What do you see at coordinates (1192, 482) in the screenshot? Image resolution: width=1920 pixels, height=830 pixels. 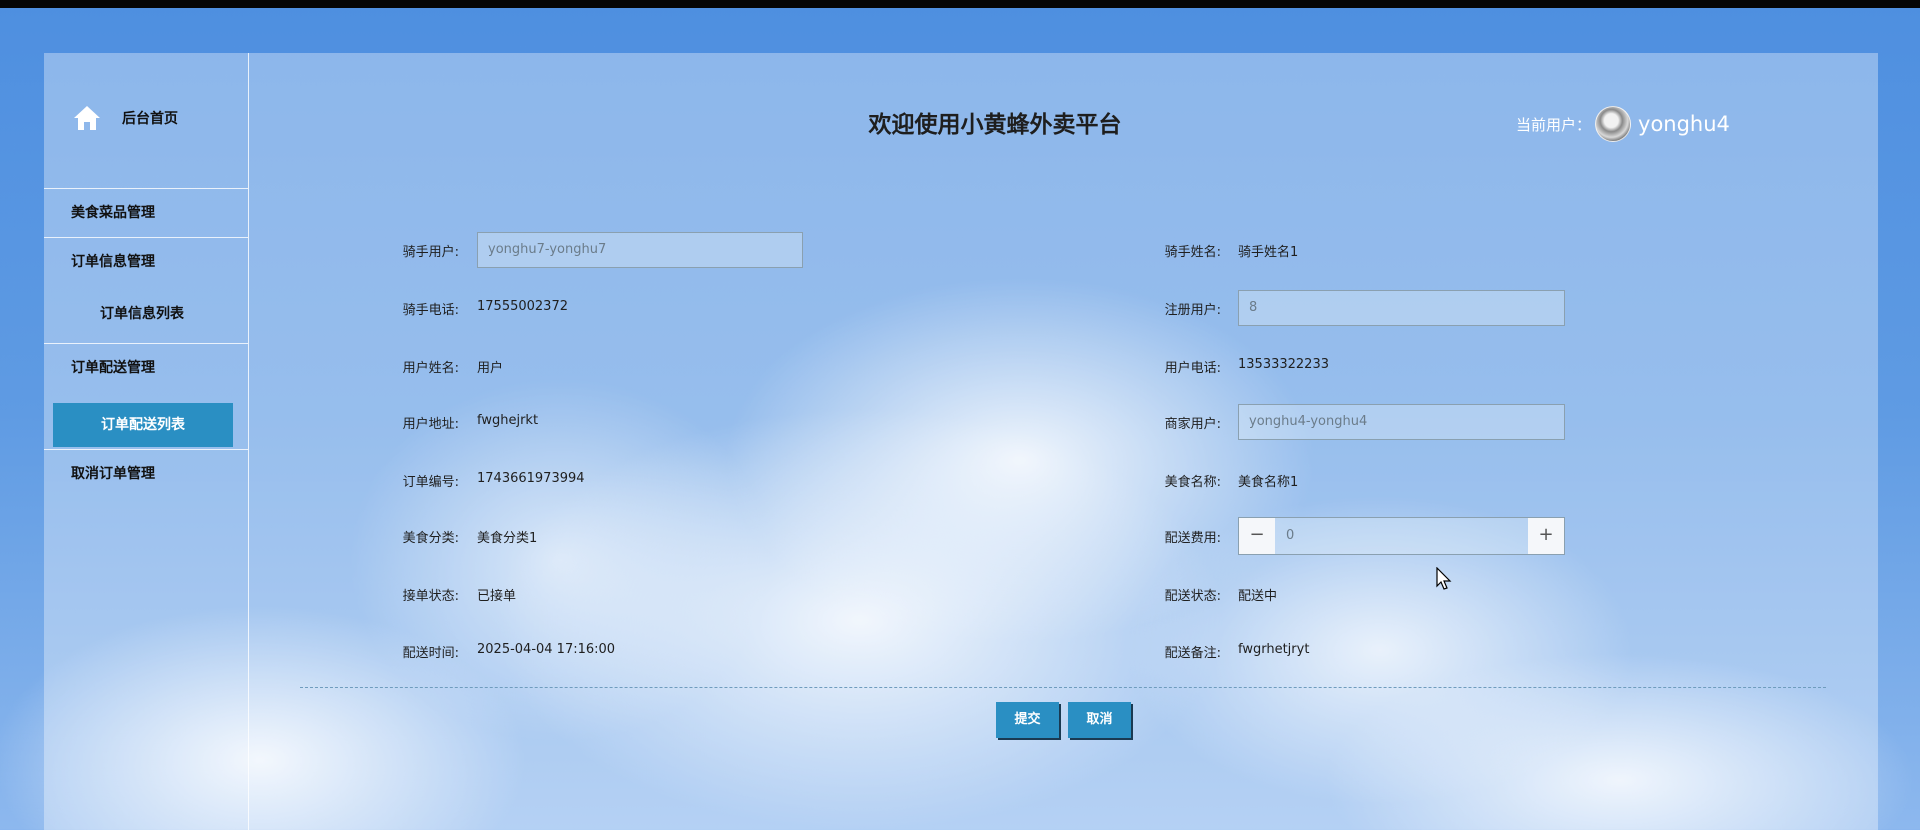 I see `food-name-label: 美食名称:` at bounding box center [1192, 482].